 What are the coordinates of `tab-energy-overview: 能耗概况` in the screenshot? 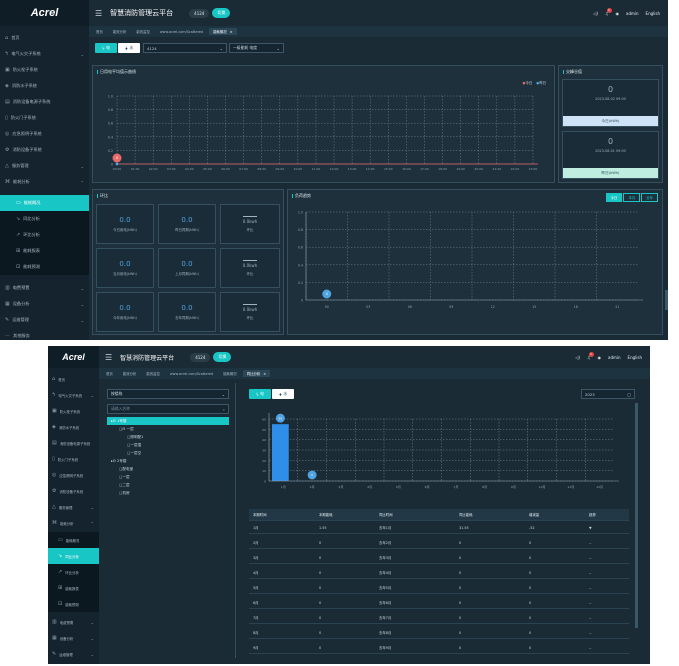 It's located at (230, 373).